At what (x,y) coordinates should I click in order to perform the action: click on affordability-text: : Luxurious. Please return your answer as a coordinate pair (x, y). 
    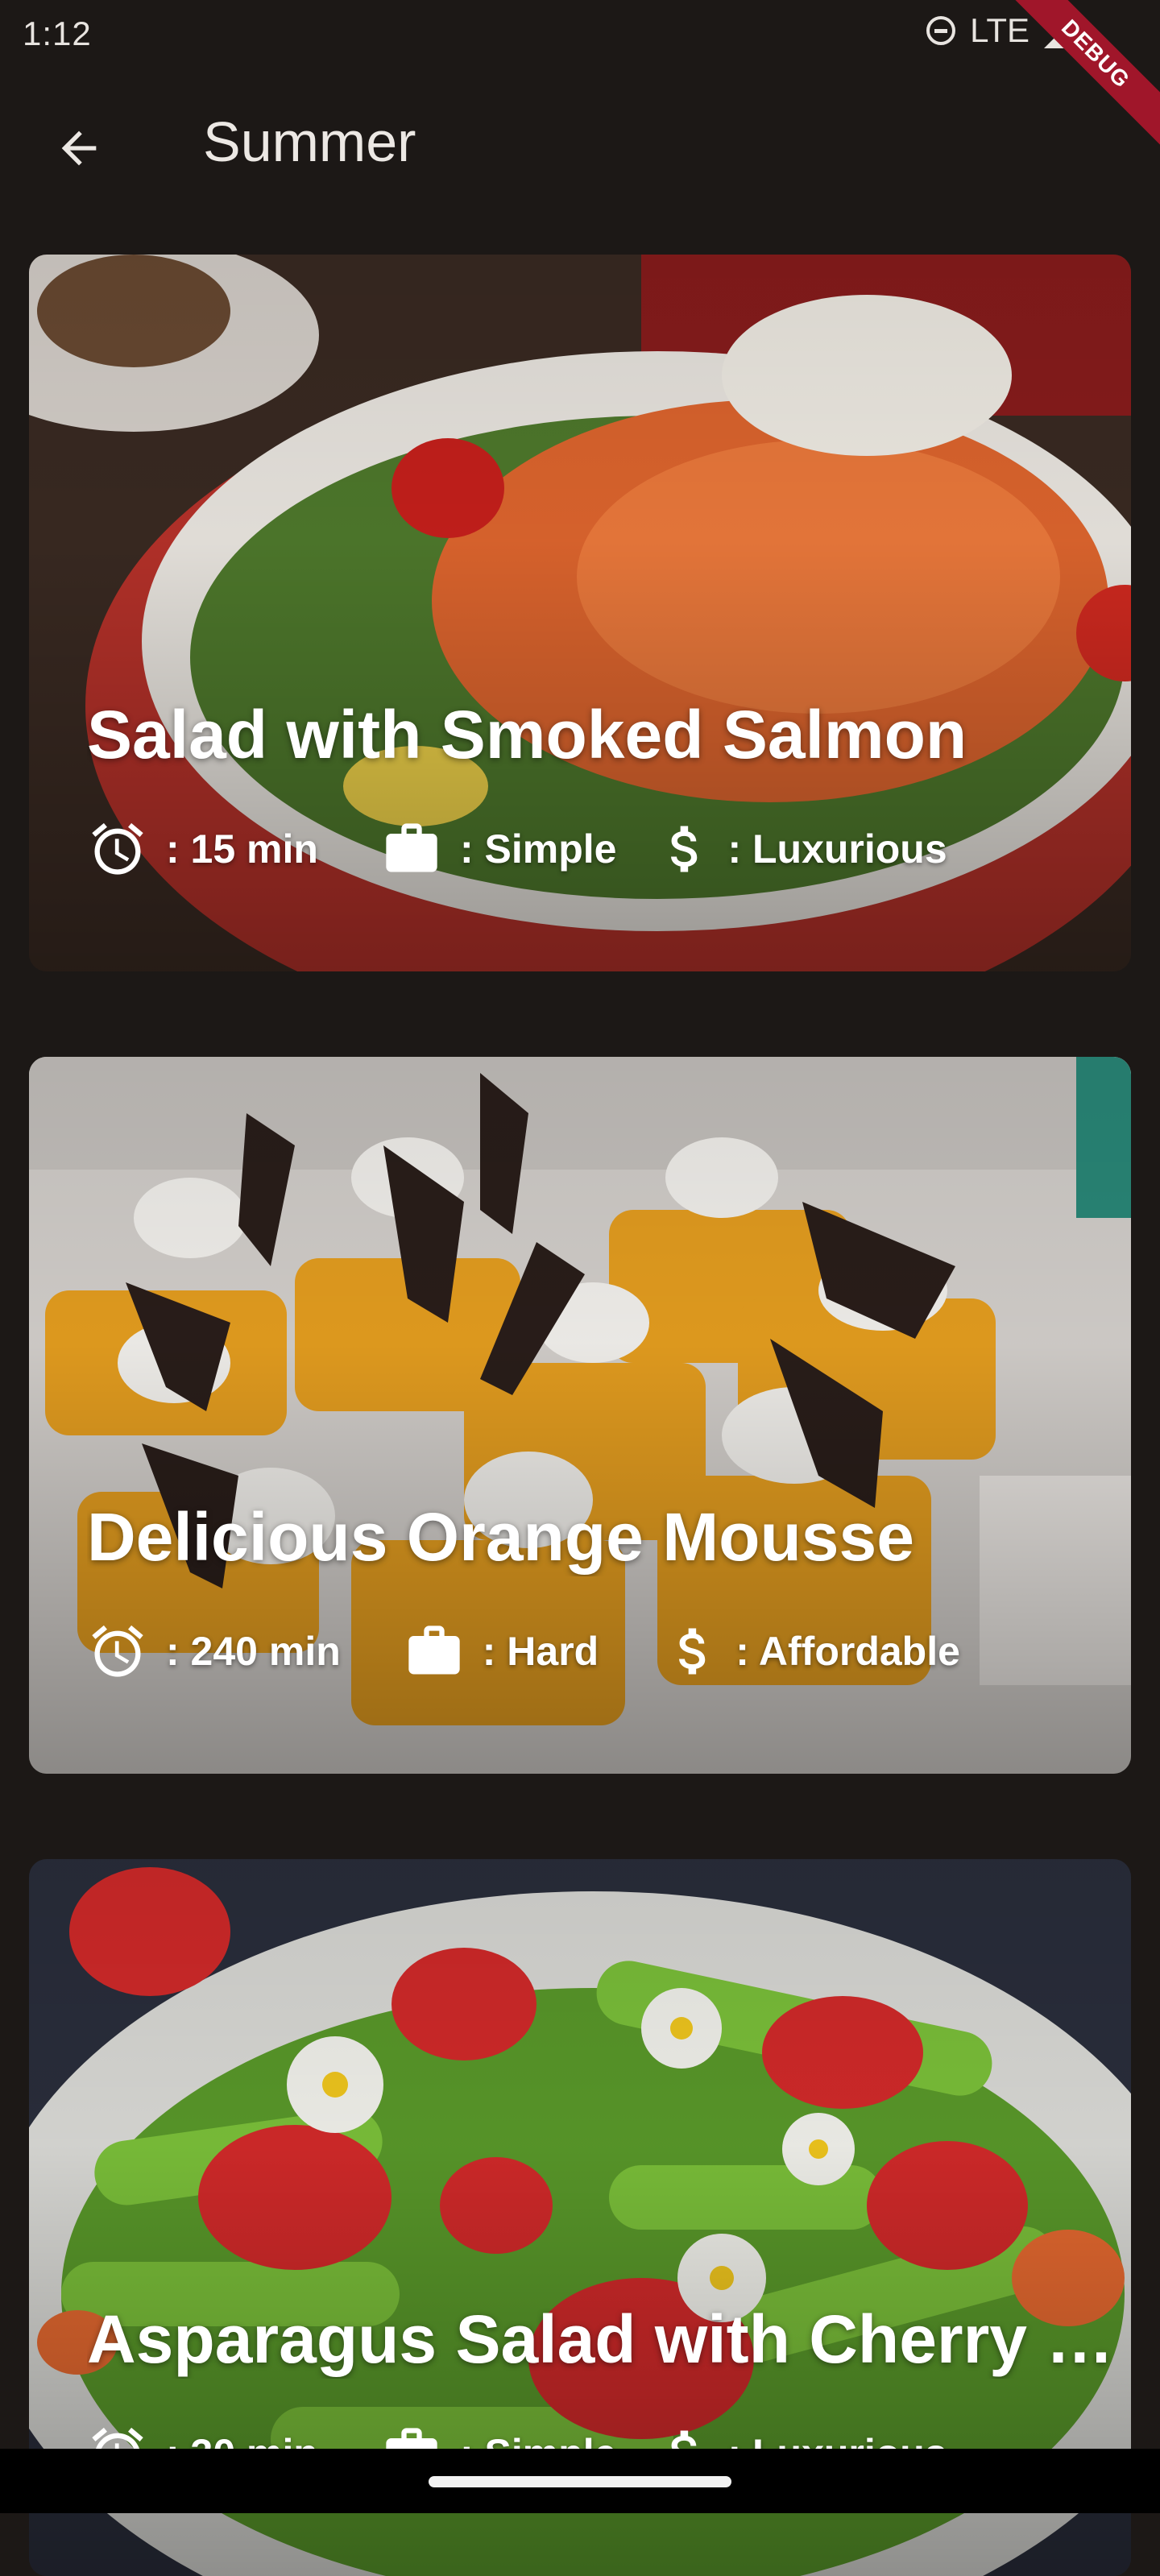
    Looking at the image, I should click on (837, 849).